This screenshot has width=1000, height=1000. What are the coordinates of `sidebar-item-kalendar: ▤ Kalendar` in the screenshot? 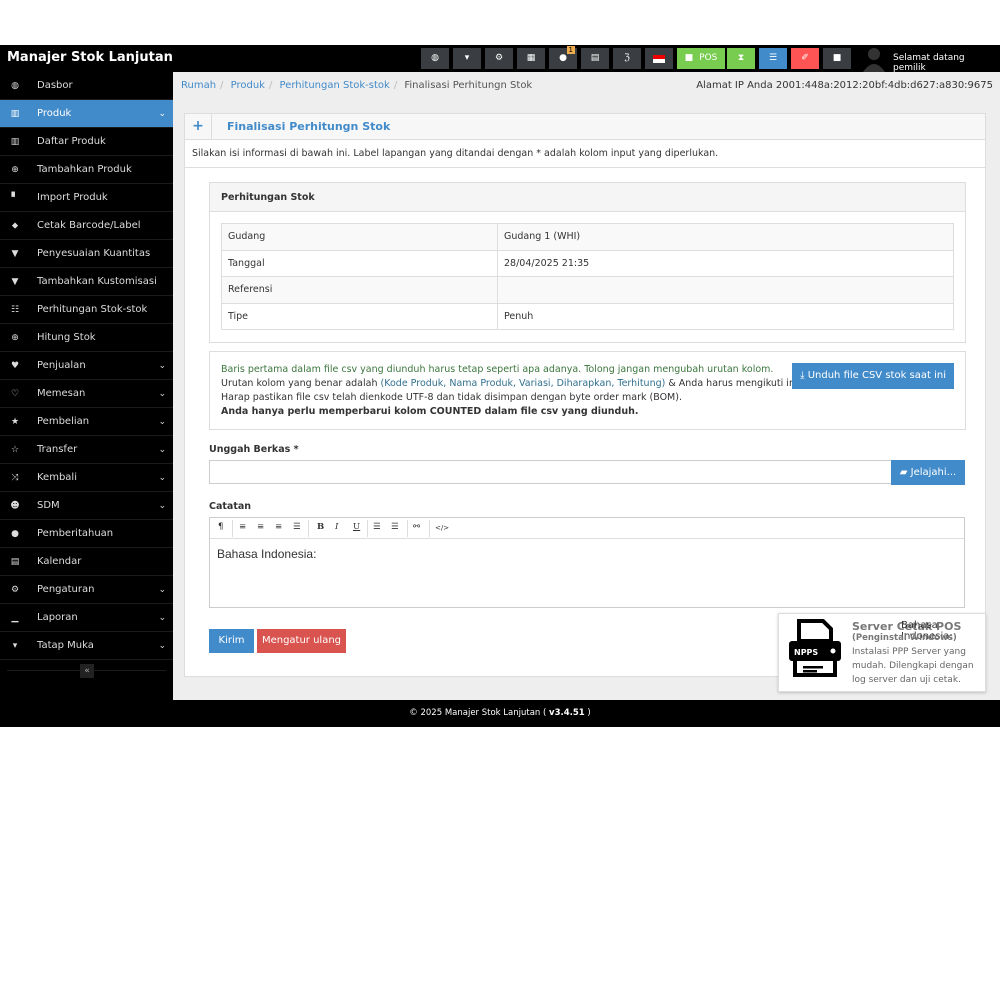 It's located at (86, 562).